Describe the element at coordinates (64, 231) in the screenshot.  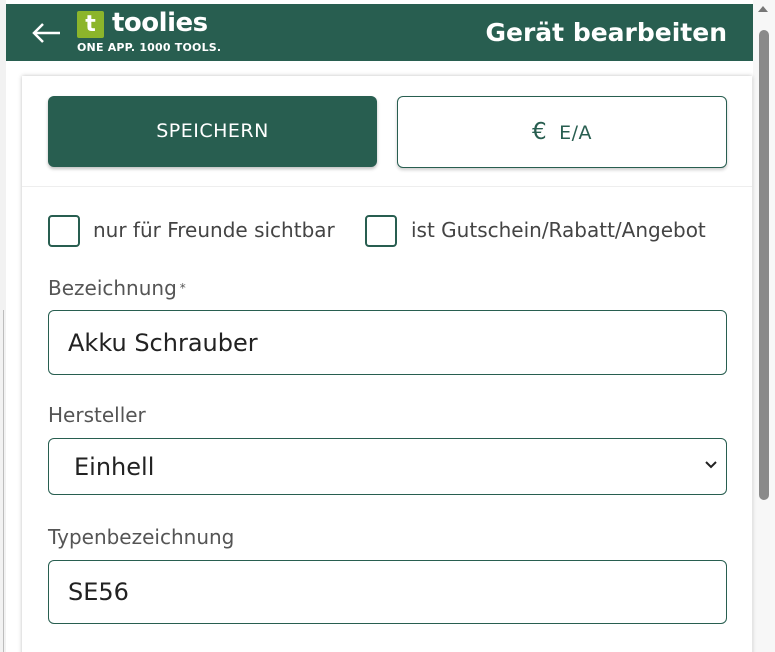
I see `friends-only-checkbox` at that location.